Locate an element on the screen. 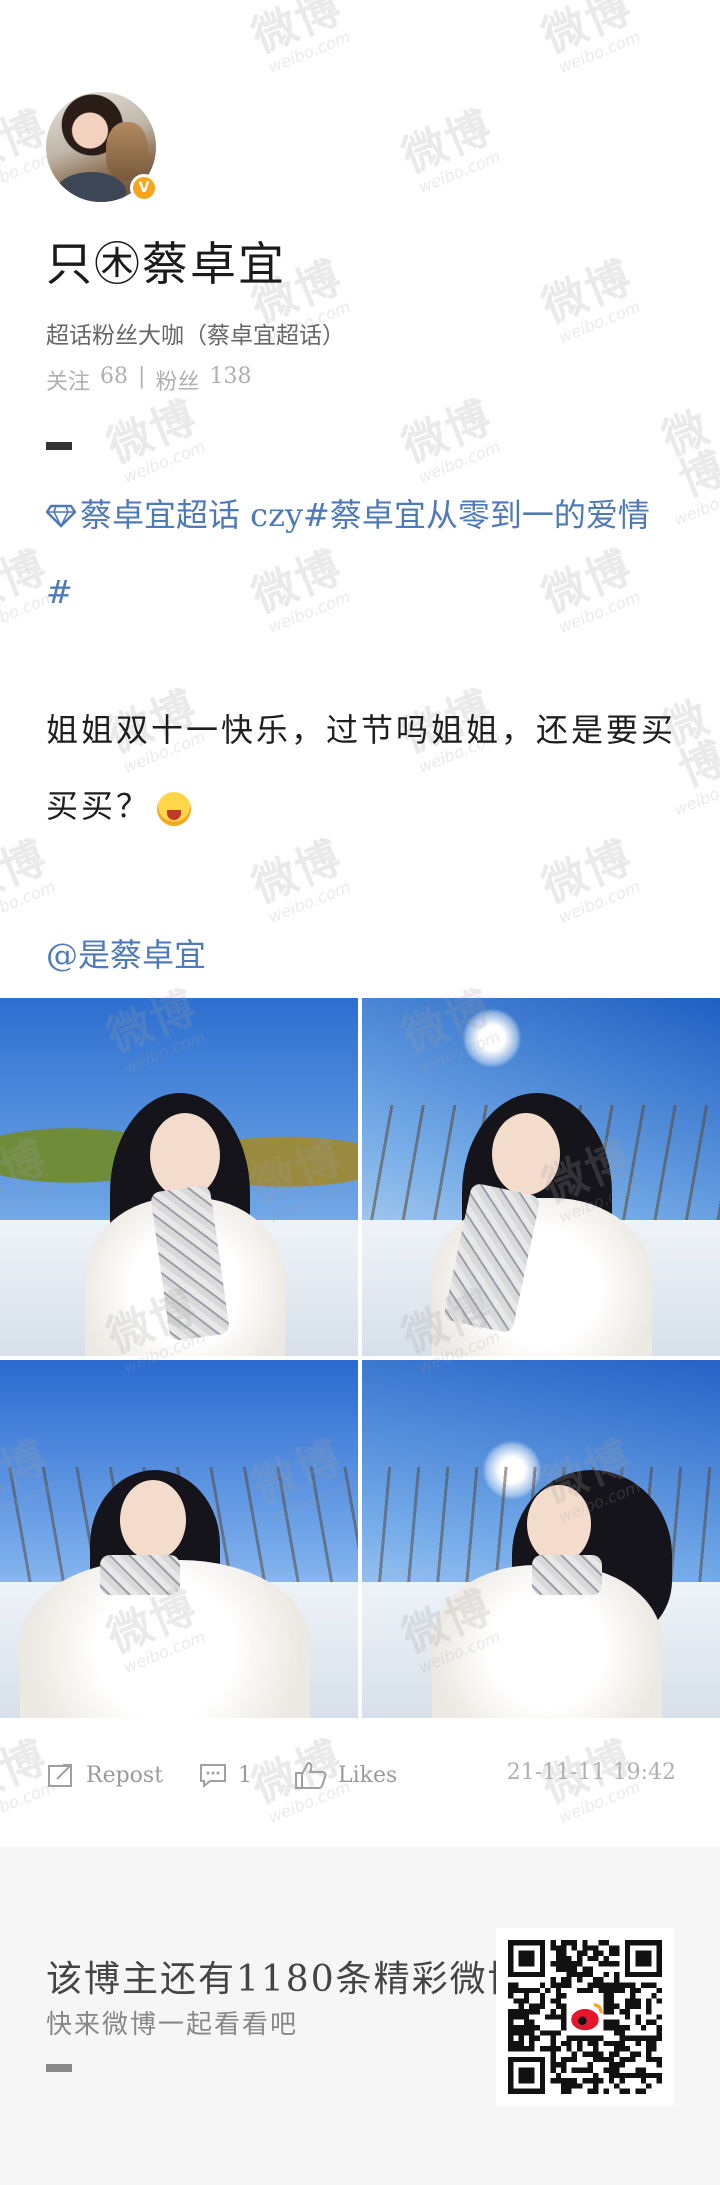 This screenshot has width=720, height=2185. repost-icon is located at coordinates (60, 1775).